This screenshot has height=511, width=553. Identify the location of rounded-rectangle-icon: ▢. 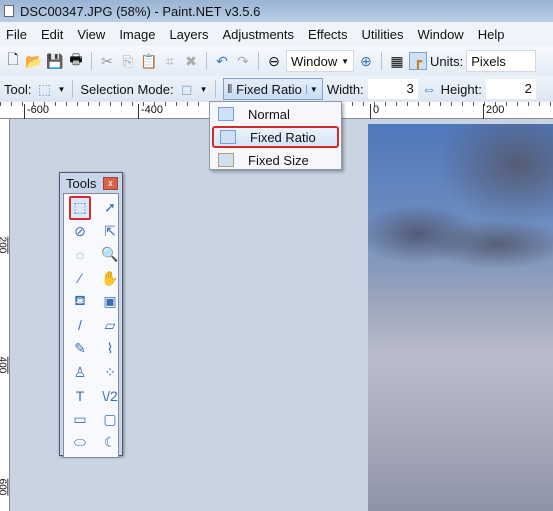
(110, 418).